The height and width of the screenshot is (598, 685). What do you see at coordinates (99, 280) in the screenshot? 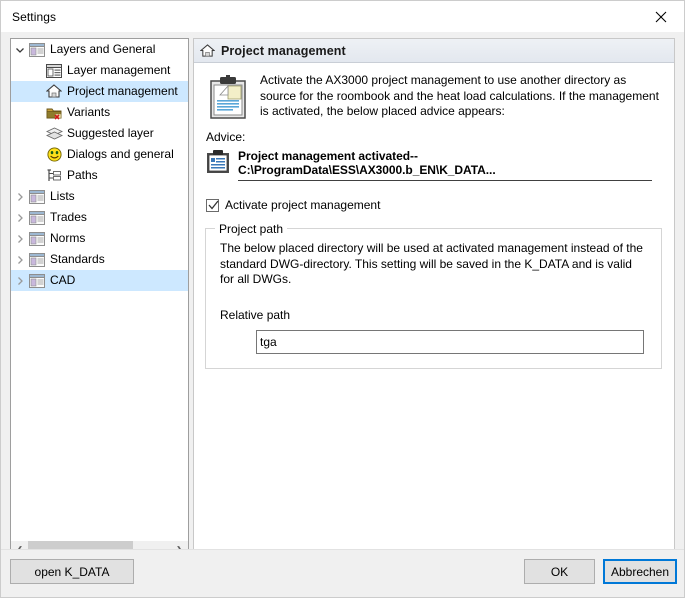
I see `tree-item-cad: CAD` at bounding box center [99, 280].